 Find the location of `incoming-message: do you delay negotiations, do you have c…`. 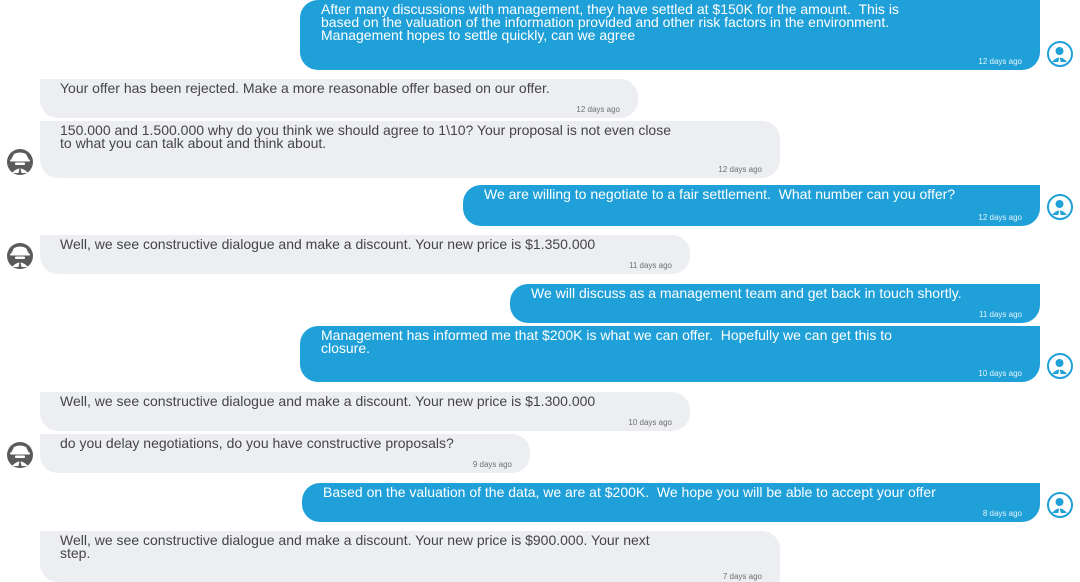

incoming-message: do you delay negotiations, do you have c… is located at coordinates (285, 453).